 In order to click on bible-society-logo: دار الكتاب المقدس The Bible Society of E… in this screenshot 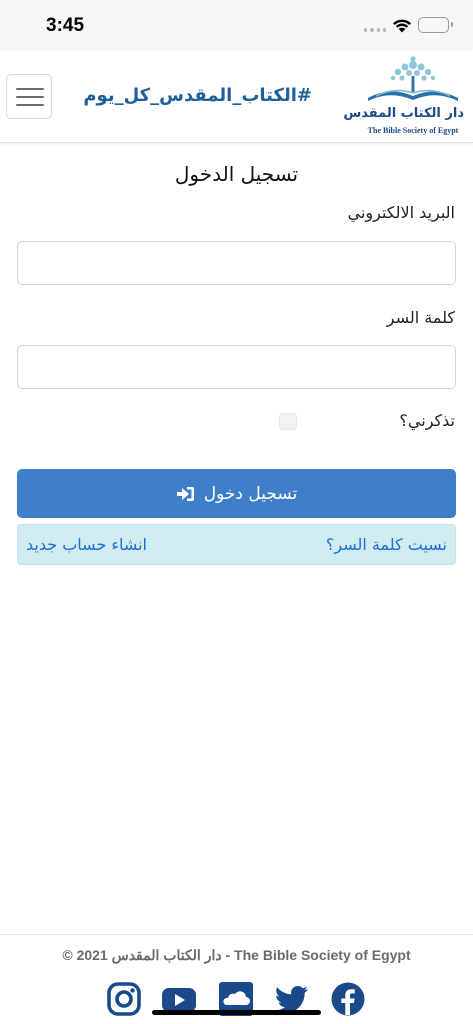, I will do `click(403, 98)`.